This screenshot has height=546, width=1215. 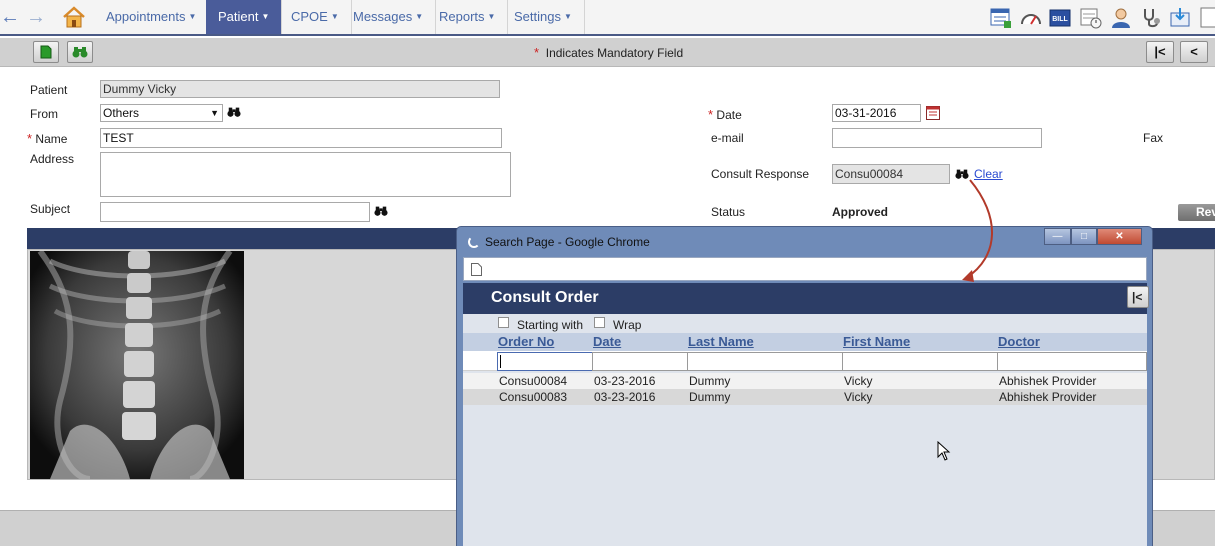 What do you see at coordinates (977, 230) in the screenshot?
I see `annotation-arrow` at bounding box center [977, 230].